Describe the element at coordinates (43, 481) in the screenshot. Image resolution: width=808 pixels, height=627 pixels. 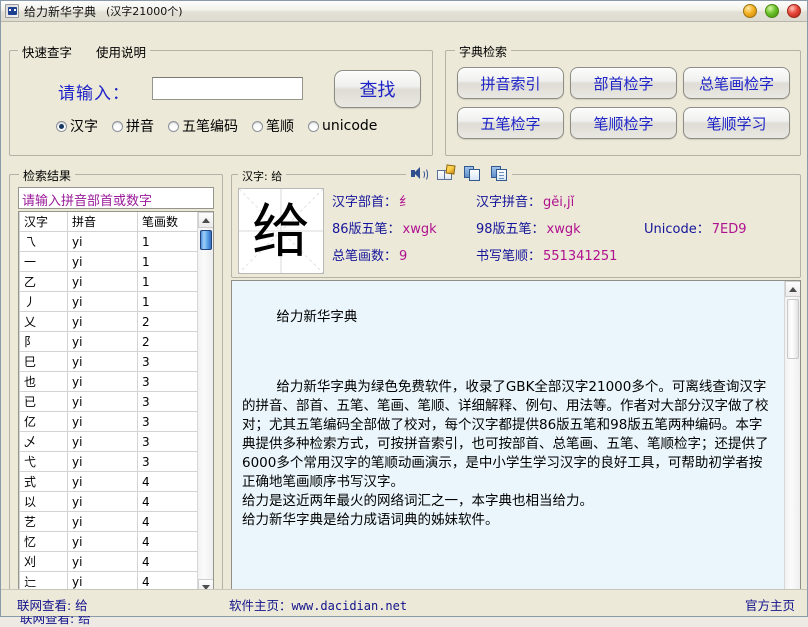
I see `cell-hanzi: 式` at that location.